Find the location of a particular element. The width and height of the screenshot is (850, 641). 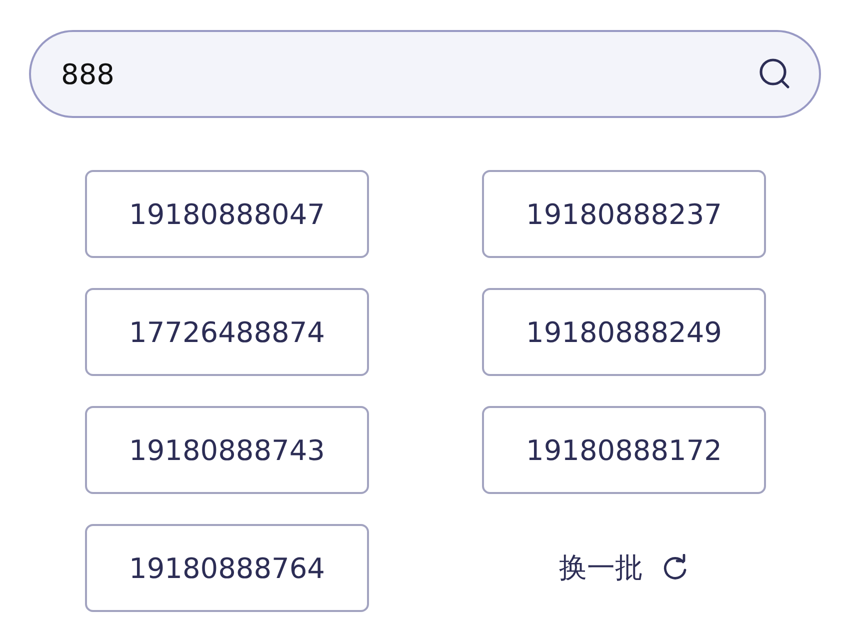

refresh-icon is located at coordinates (675, 568).